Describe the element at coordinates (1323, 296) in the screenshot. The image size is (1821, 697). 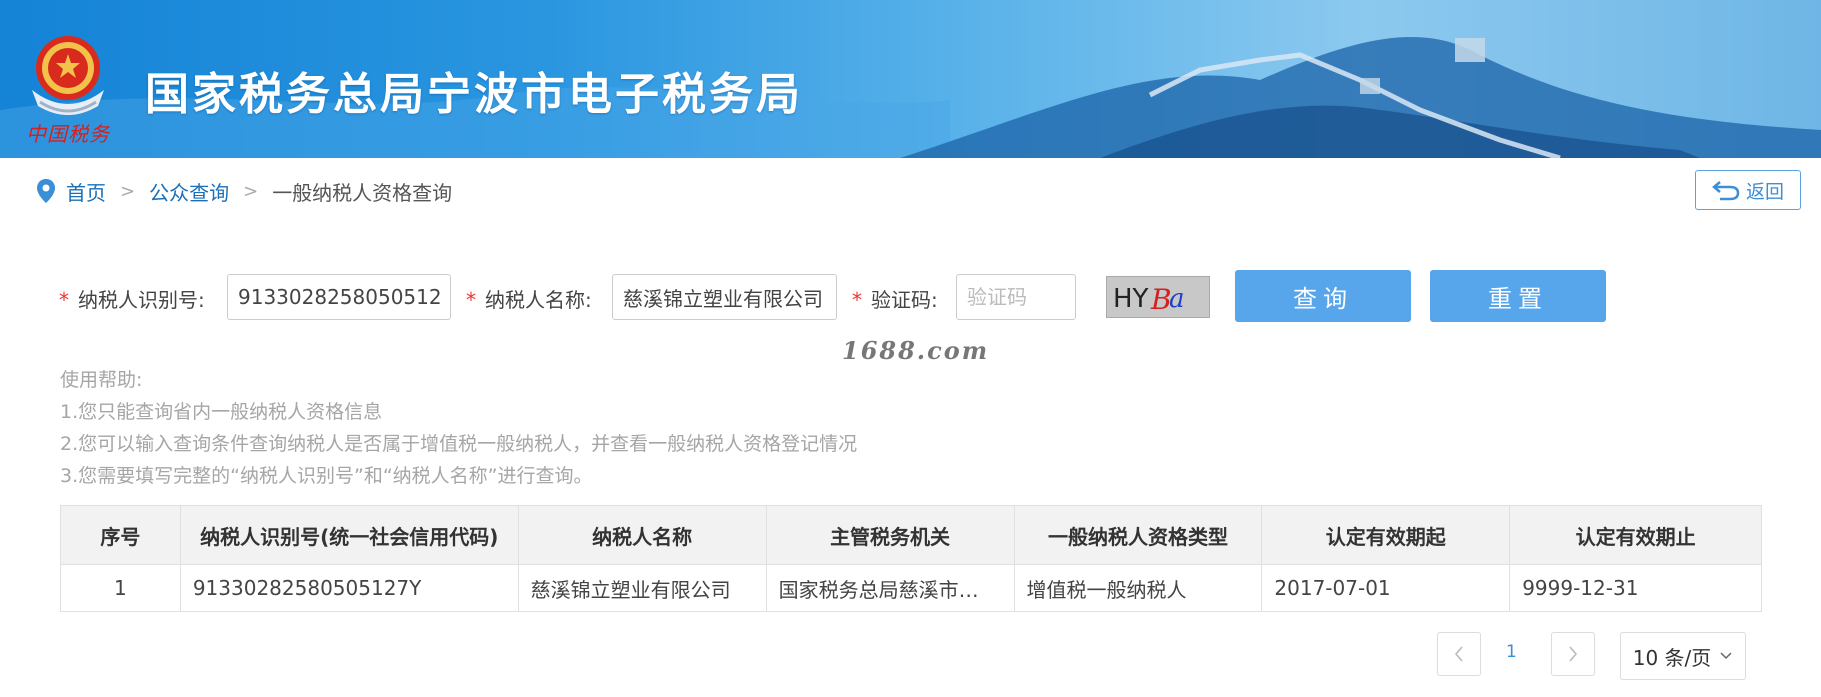
I see `query-button: 查询` at that location.